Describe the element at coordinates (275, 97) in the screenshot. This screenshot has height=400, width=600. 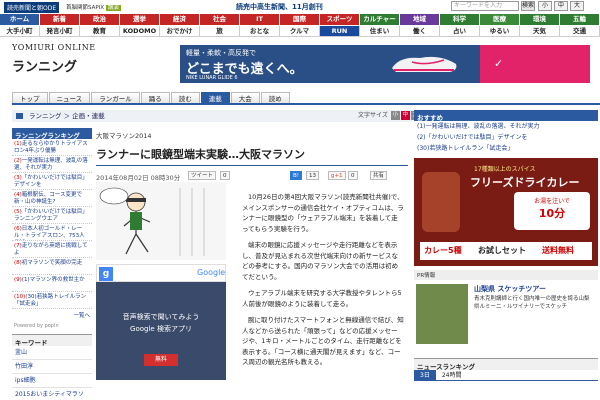
I see `tab-item: 読め` at that location.